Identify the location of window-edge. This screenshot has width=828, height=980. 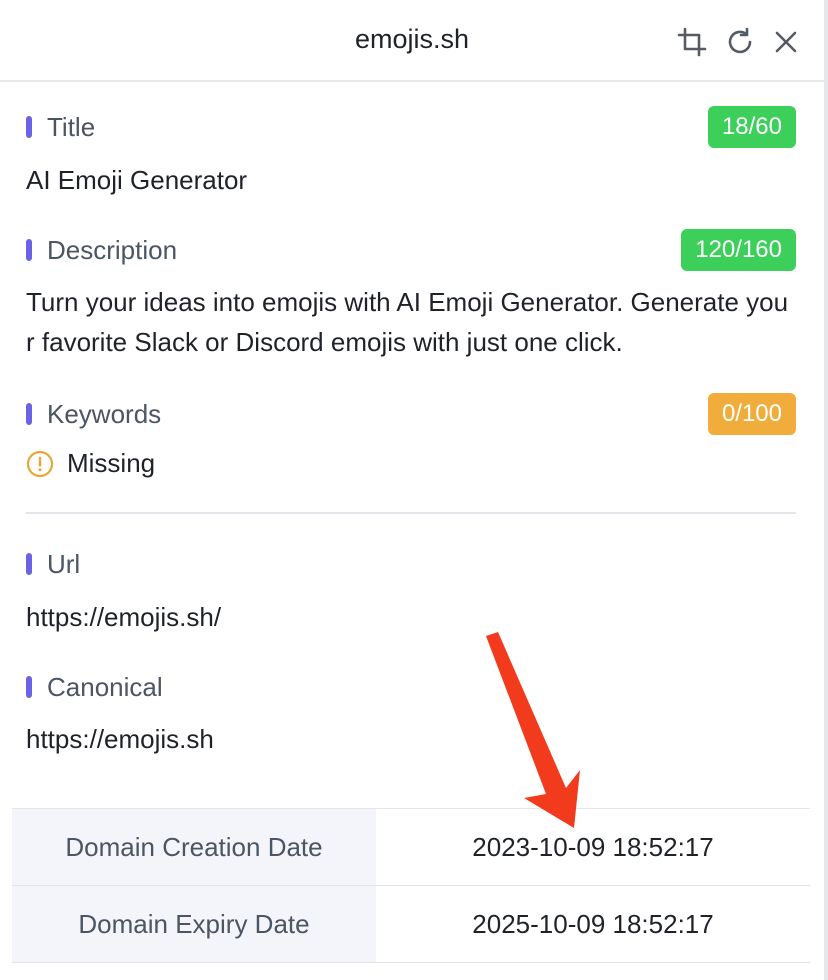
(826, 490).